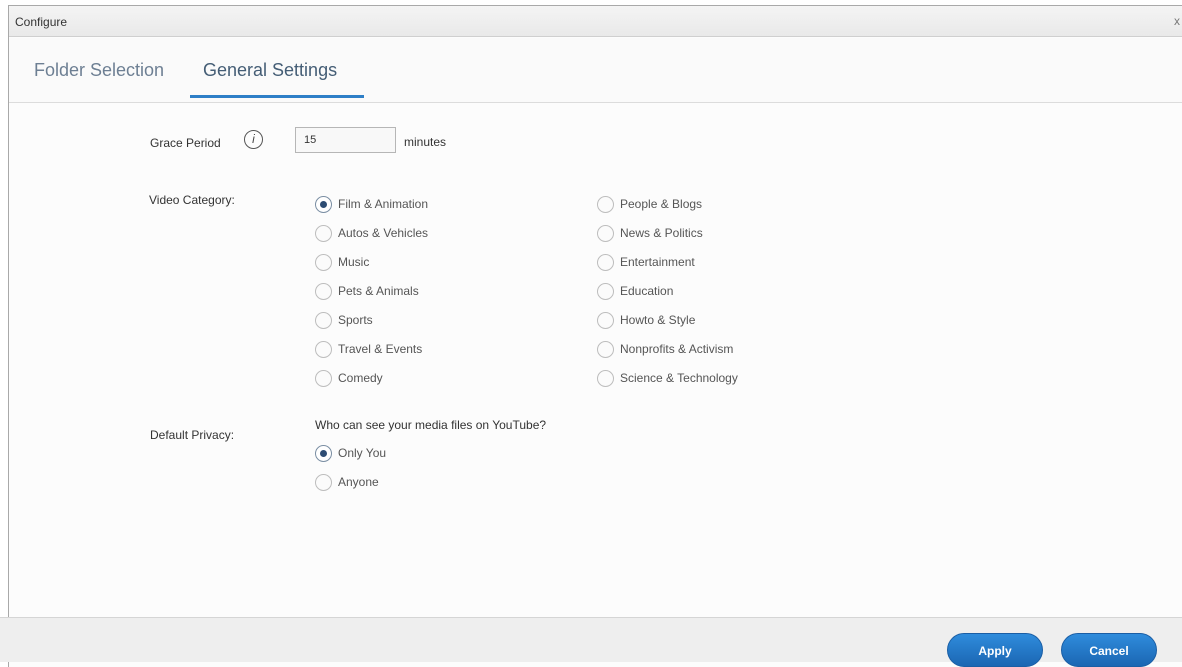 Image resolution: width=1182 pixels, height=667 pixels. I want to click on radio-label: Education, so click(647, 291).